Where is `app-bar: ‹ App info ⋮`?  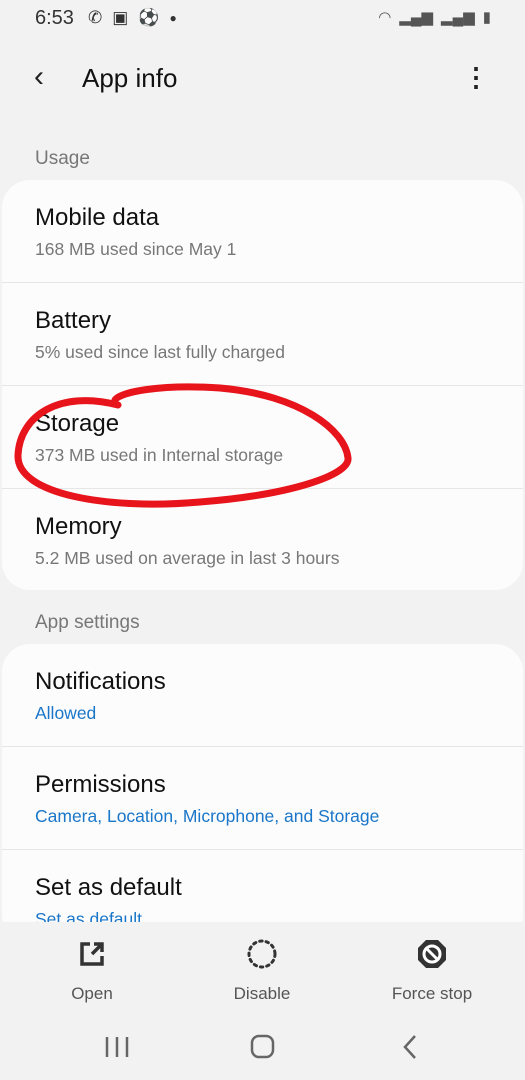 app-bar: ‹ App info ⋮ is located at coordinates (262, 78).